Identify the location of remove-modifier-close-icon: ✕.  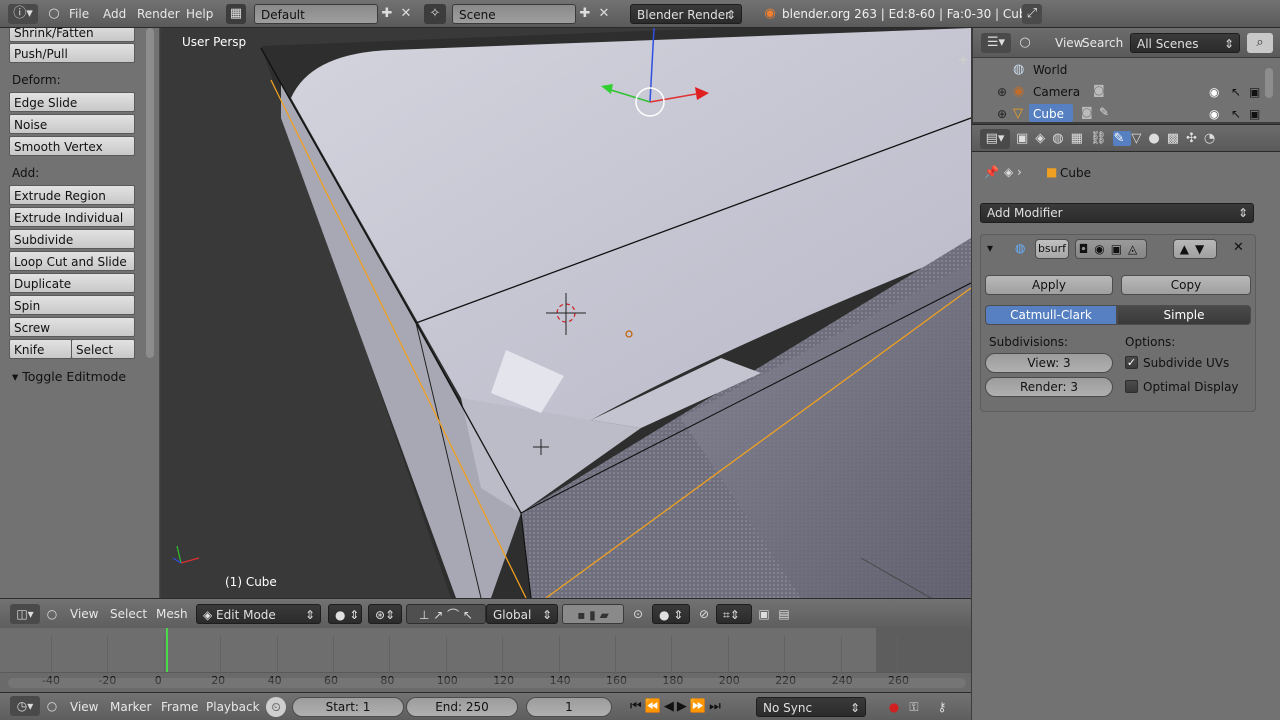
(1238, 247).